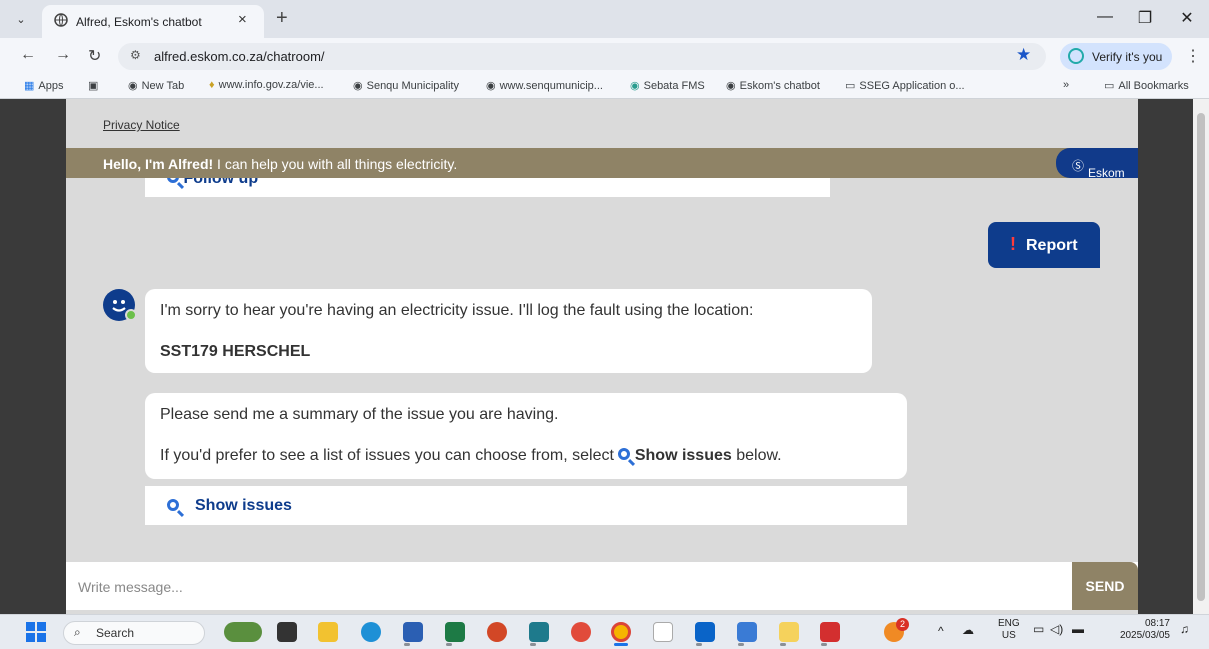 The image size is (1209, 649). I want to click on reload-icon: ↻, so click(94, 56).